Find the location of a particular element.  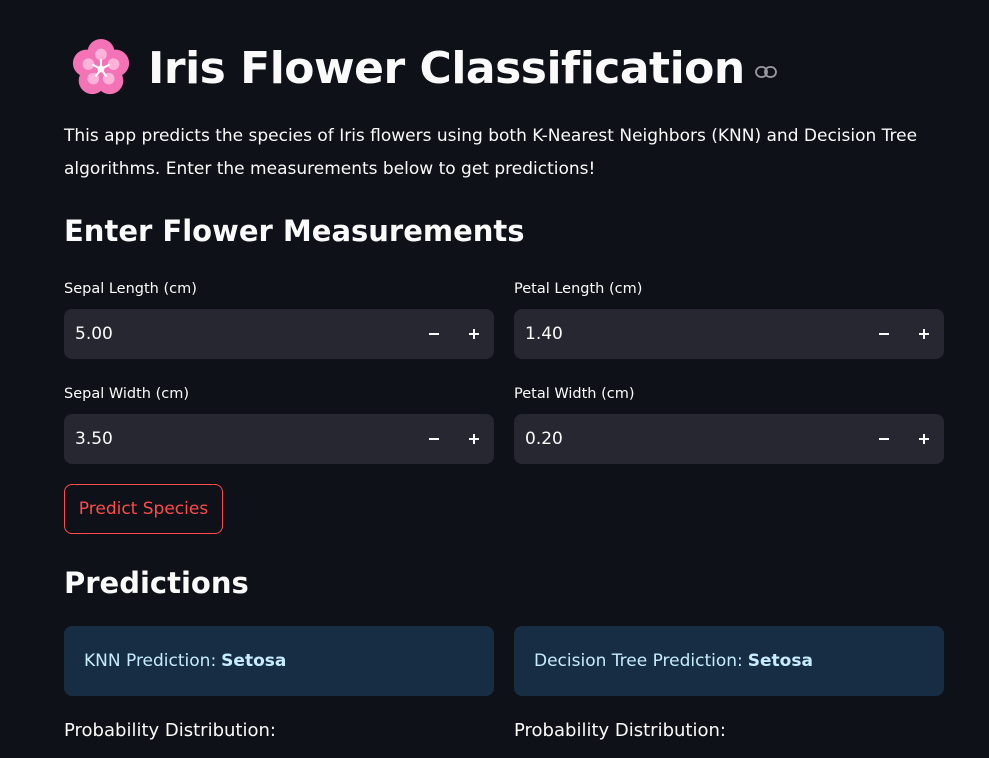

sepal-length-label: Sepal Length (cm) is located at coordinates (130, 289).